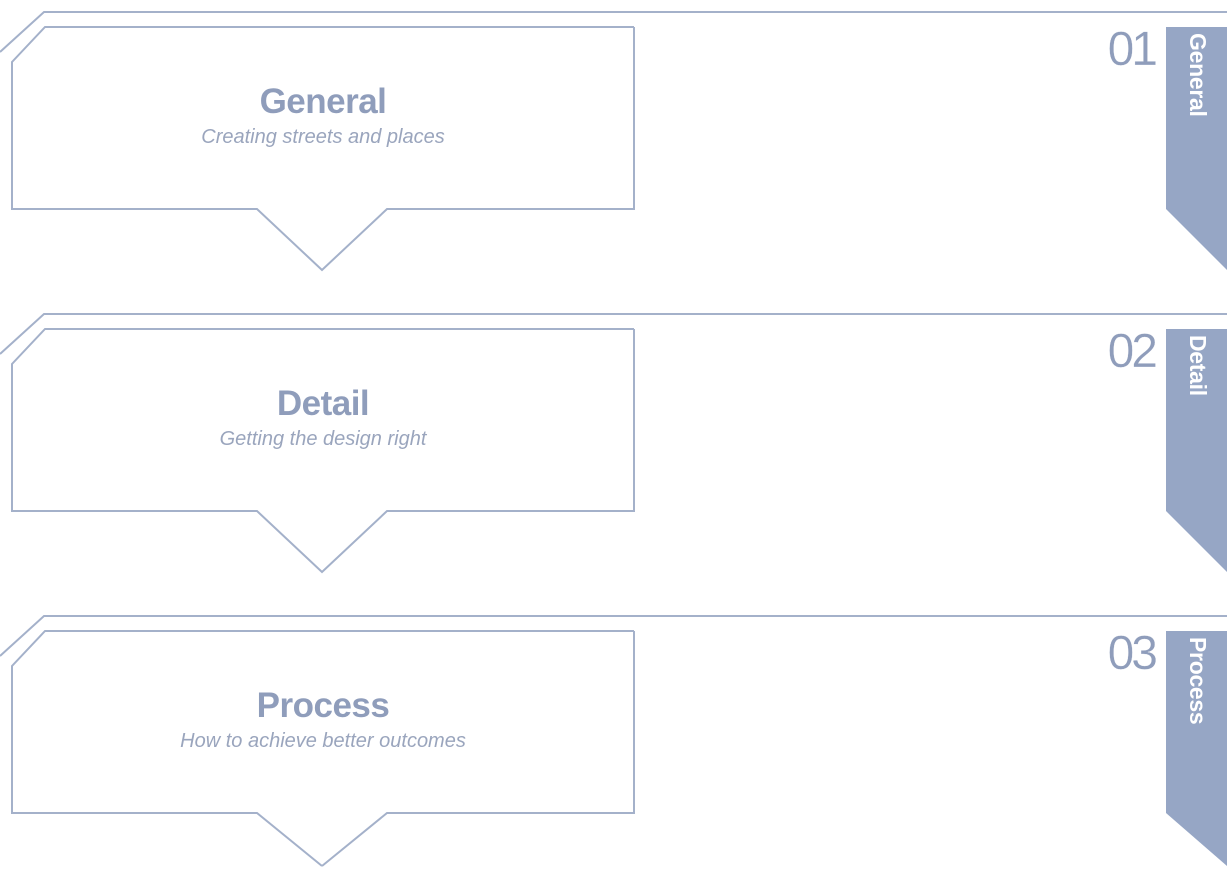 This screenshot has height=884, width=1227. What do you see at coordinates (1132, 351) in the screenshot?
I see `section-number: 02` at bounding box center [1132, 351].